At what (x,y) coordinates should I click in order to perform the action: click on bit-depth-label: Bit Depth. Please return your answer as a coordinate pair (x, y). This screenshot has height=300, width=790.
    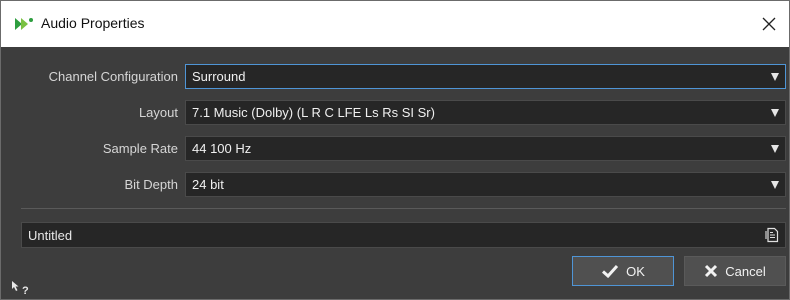
    Looking at the image, I should click on (151, 184).